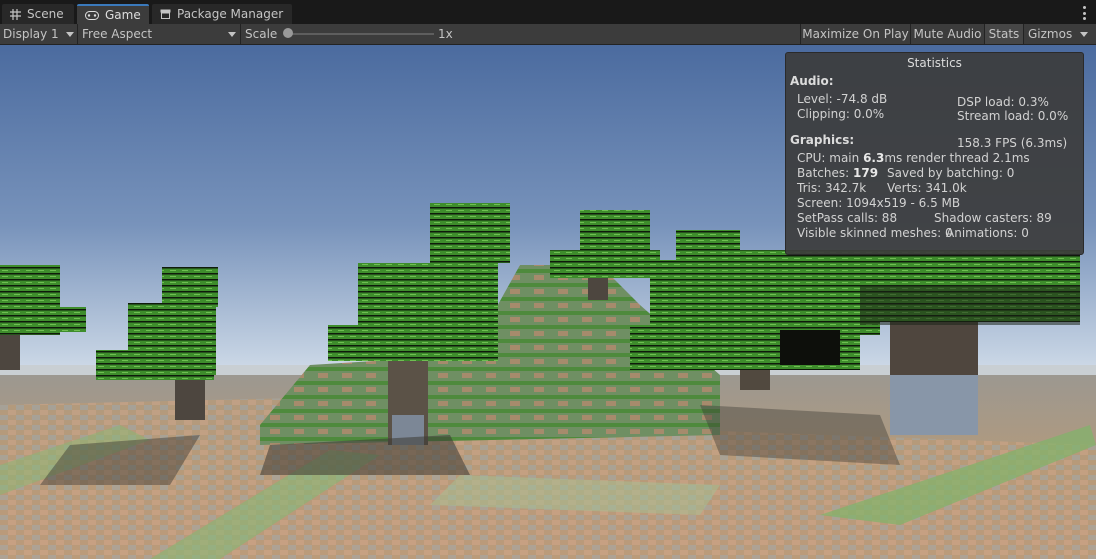 This screenshot has width=1096, height=559. Describe the element at coordinates (45, 14) in the screenshot. I see `tab-scene-label: Scene` at that location.